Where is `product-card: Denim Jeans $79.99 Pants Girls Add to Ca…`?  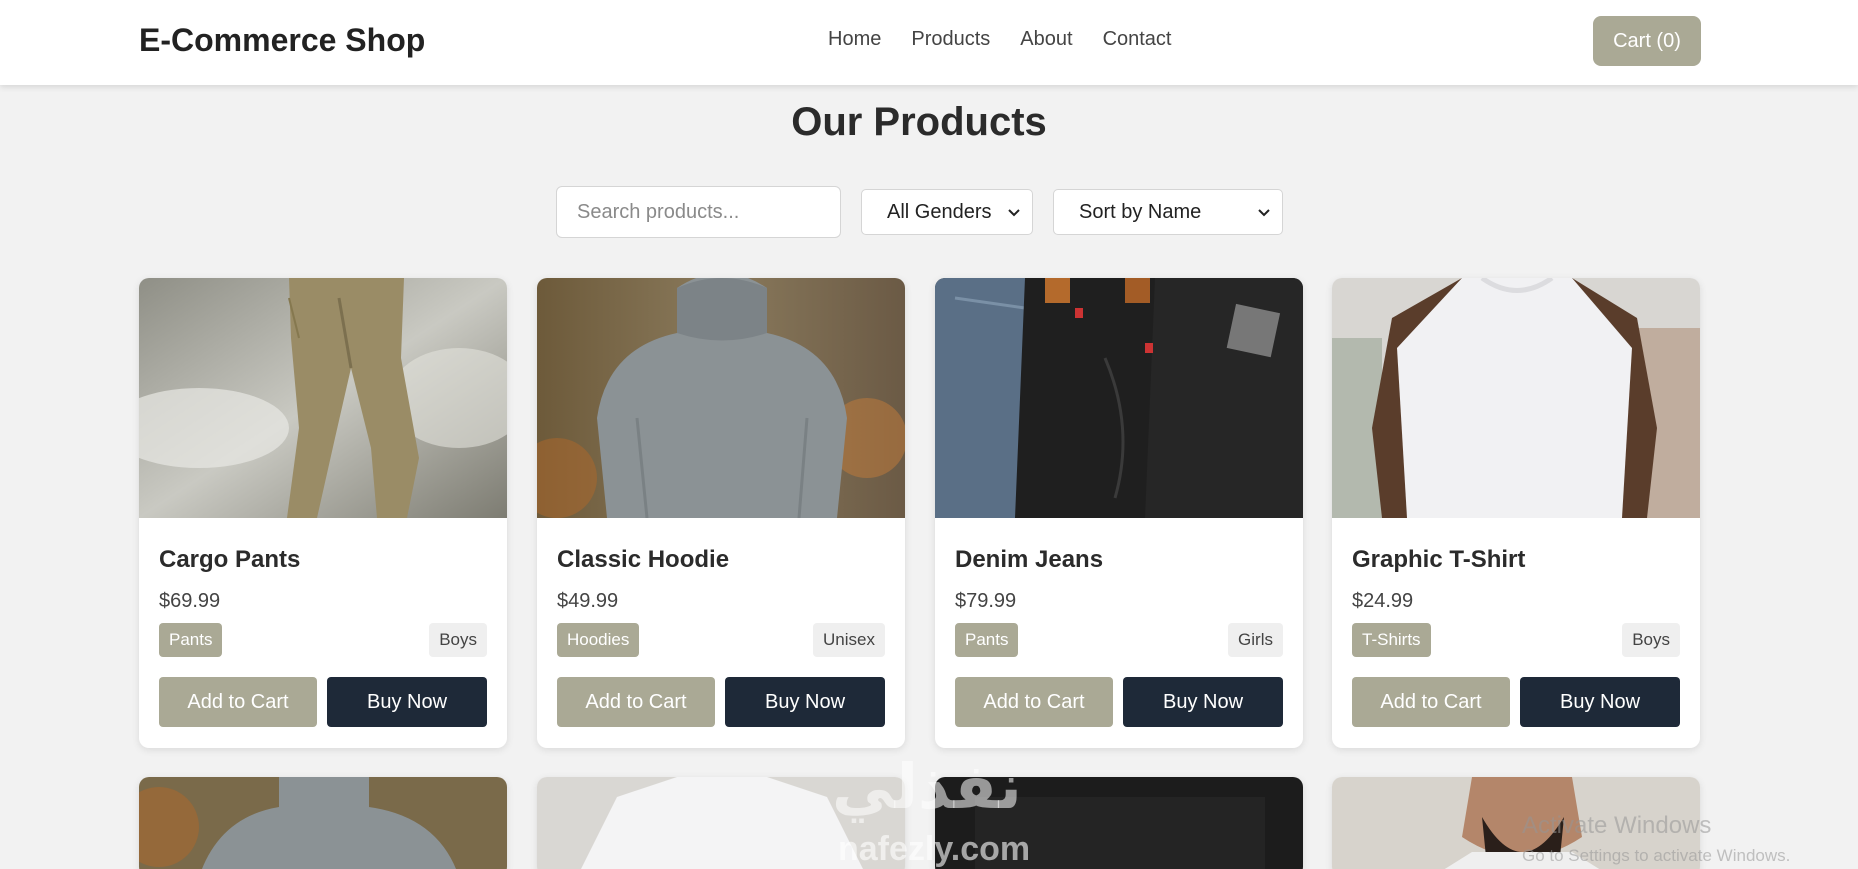
product-card: Denim Jeans $79.99 Pants Girls Add to Ca… is located at coordinates (1119, 513).